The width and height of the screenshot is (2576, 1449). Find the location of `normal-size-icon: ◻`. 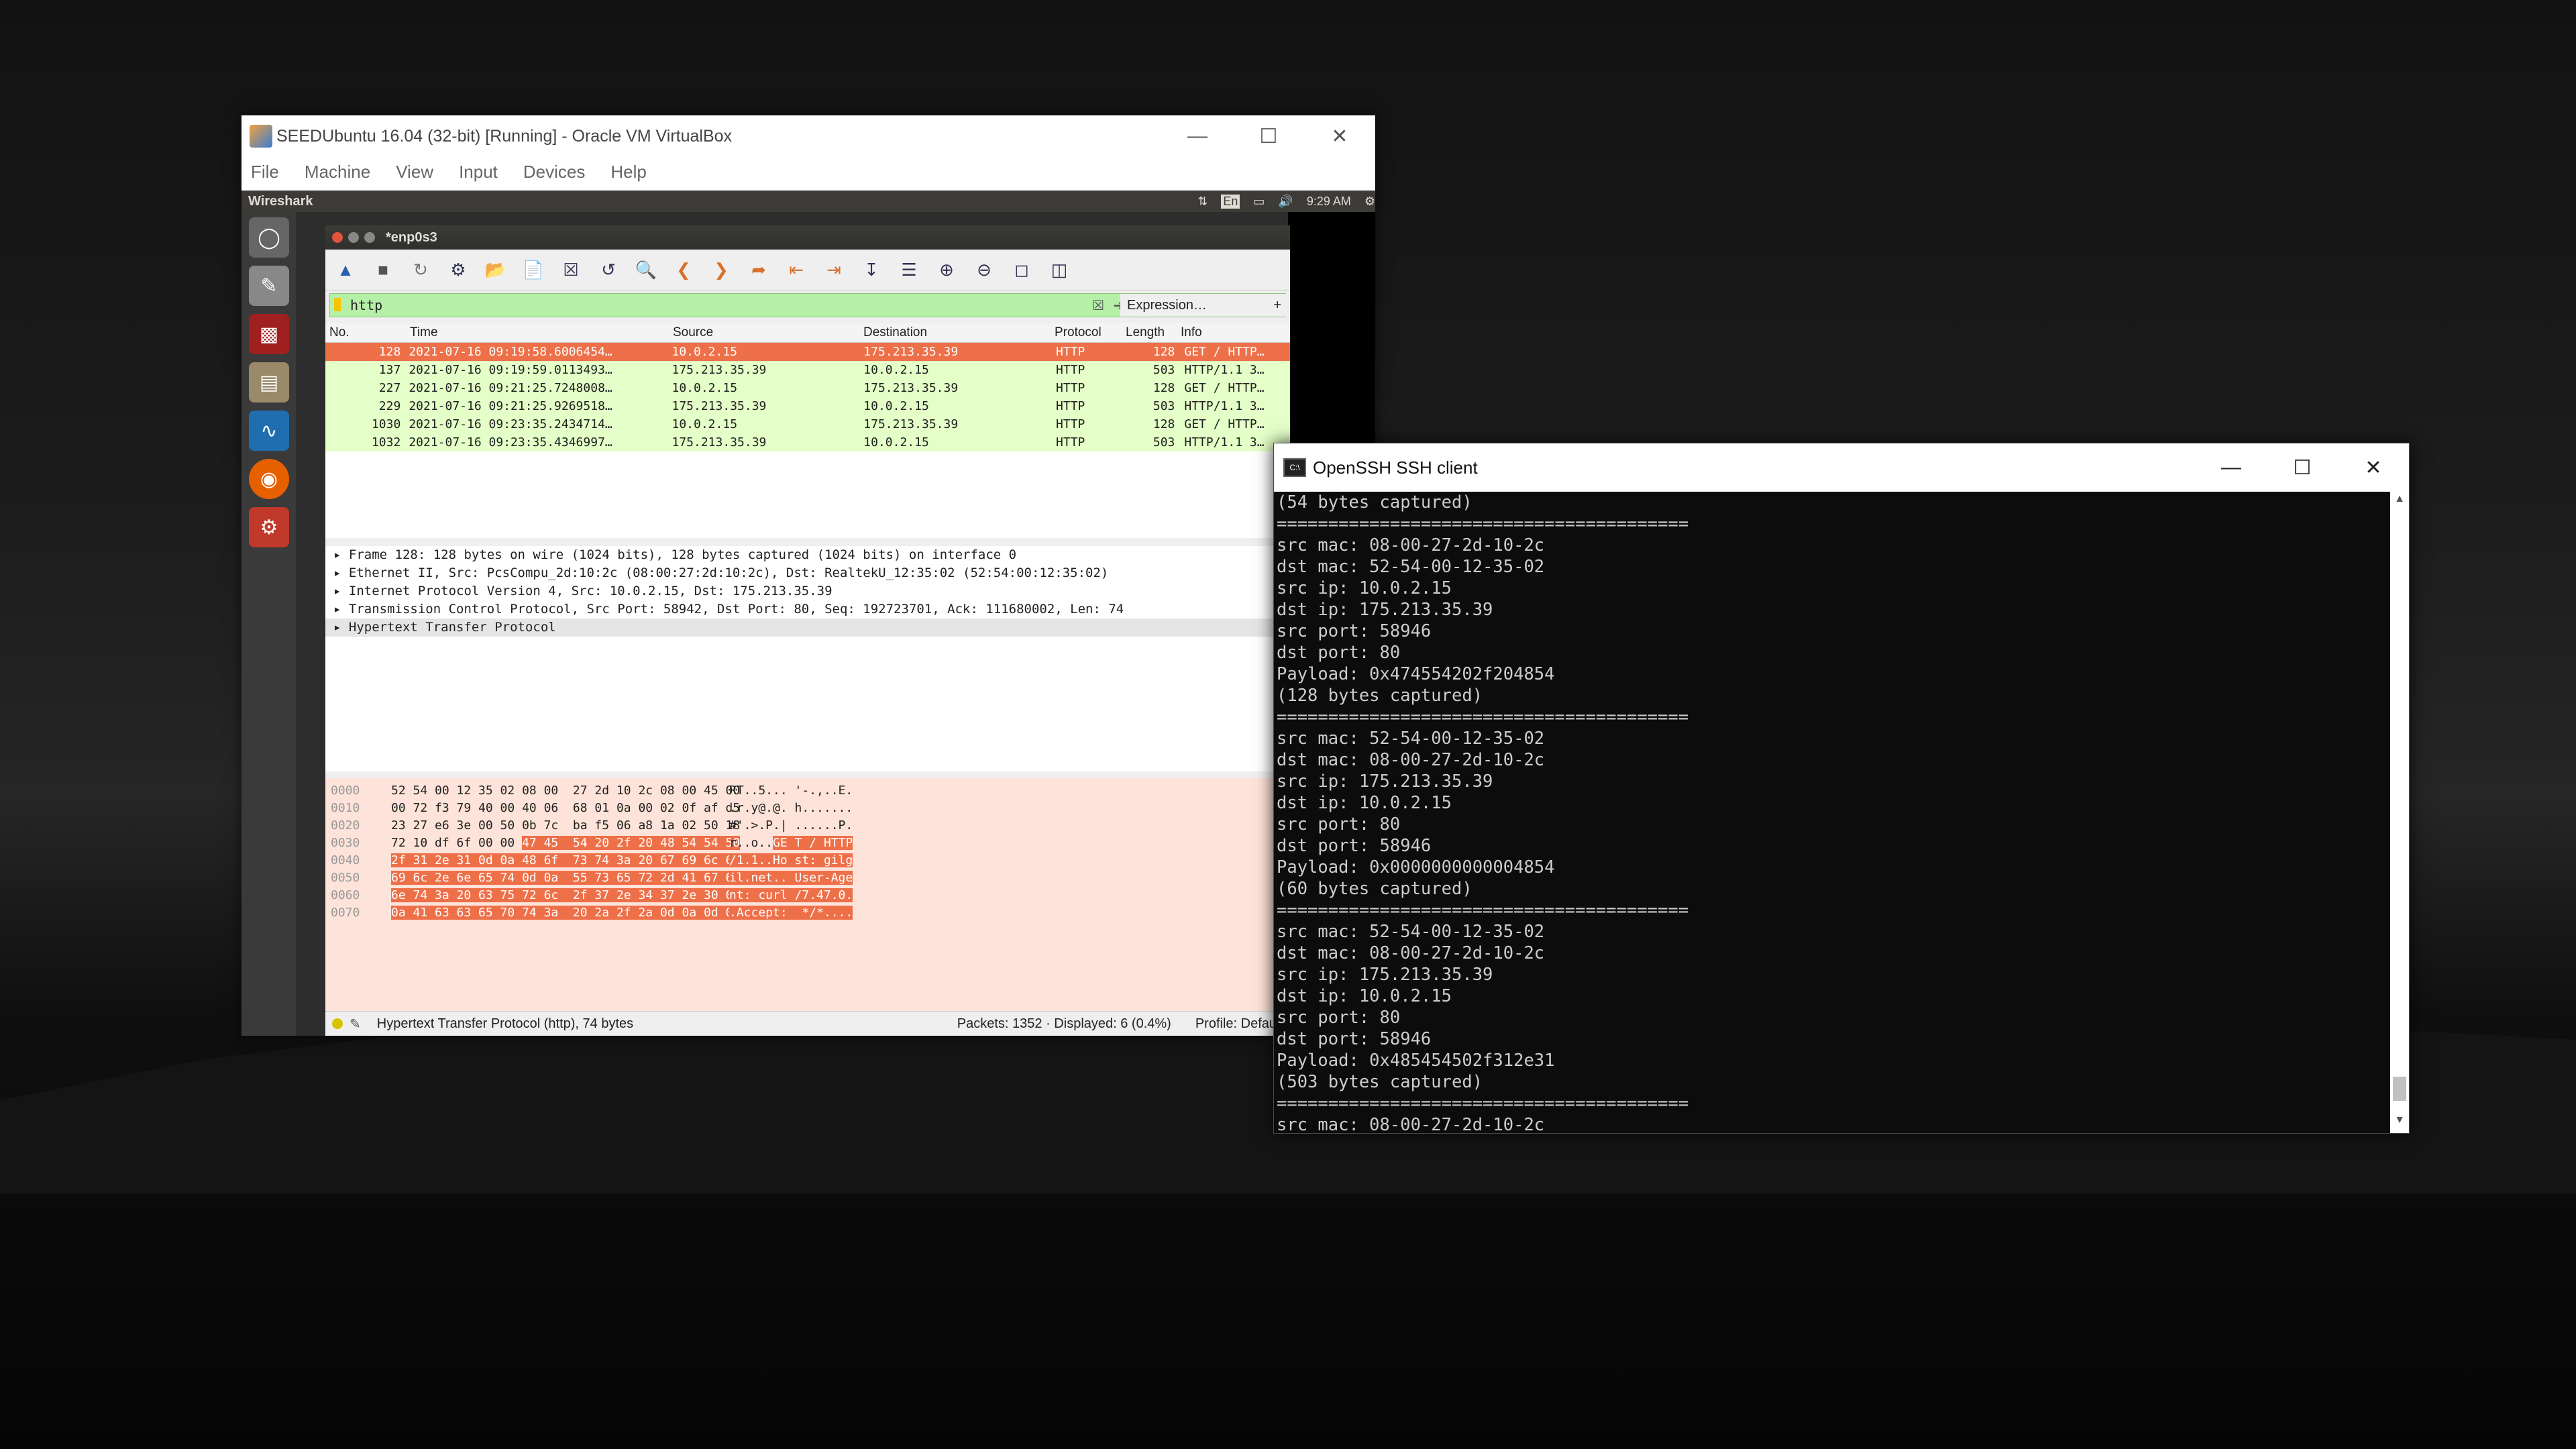

normal-size-icon: ◻ is located at coordinates (1021, 269).